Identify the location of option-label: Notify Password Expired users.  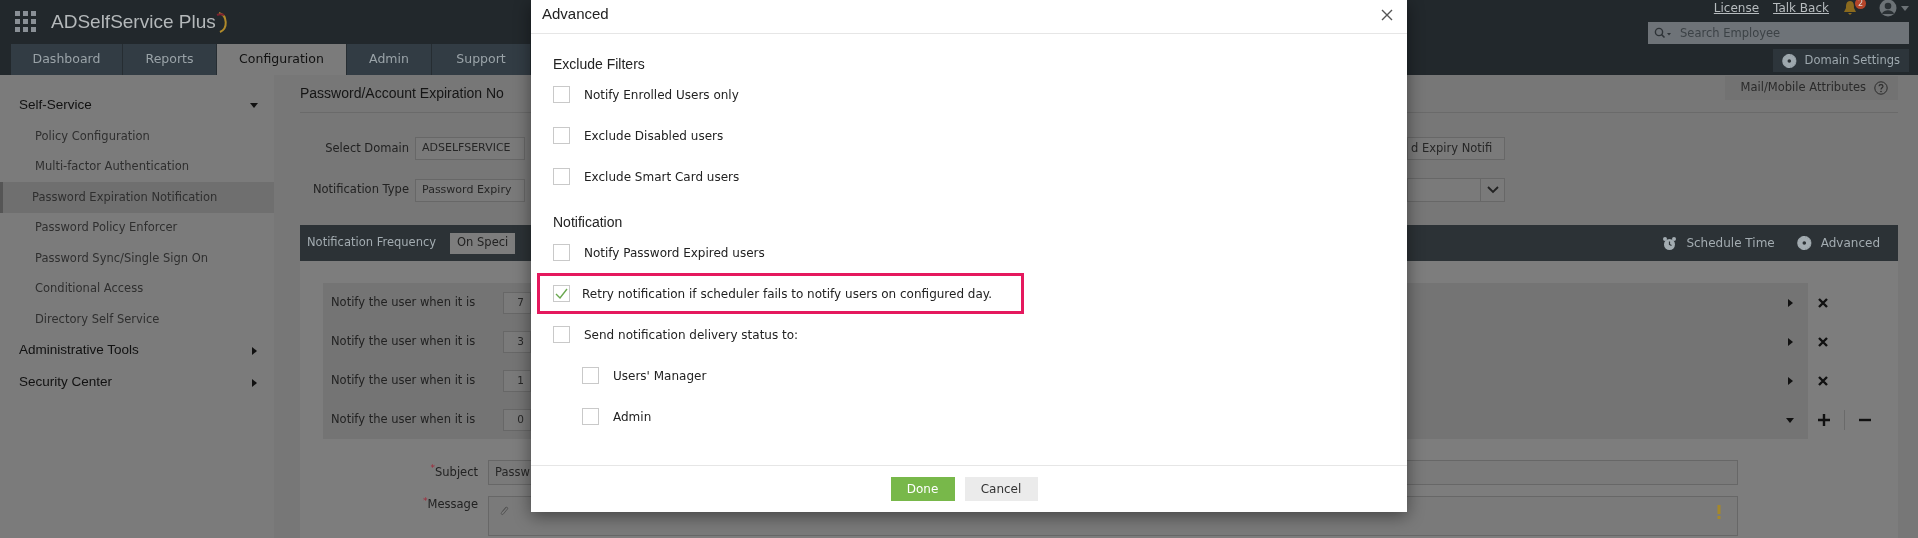
(674, 253).